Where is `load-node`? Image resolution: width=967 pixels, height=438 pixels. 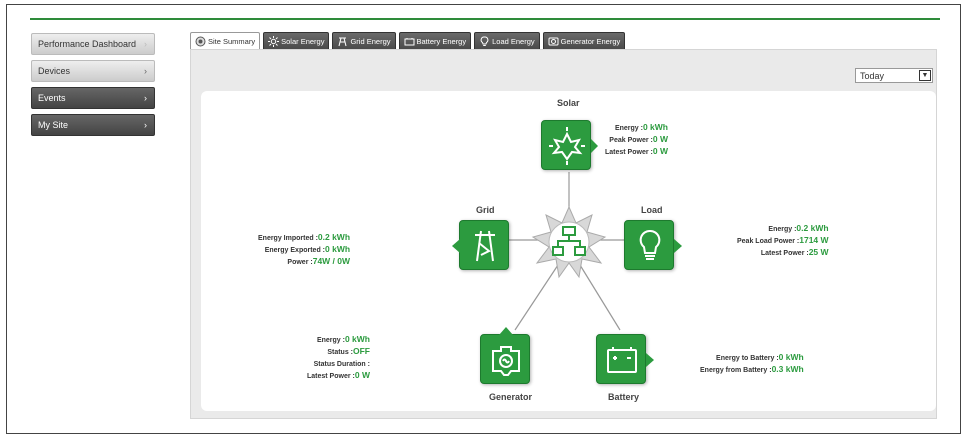
load-node is located at coordinates (653, 245).